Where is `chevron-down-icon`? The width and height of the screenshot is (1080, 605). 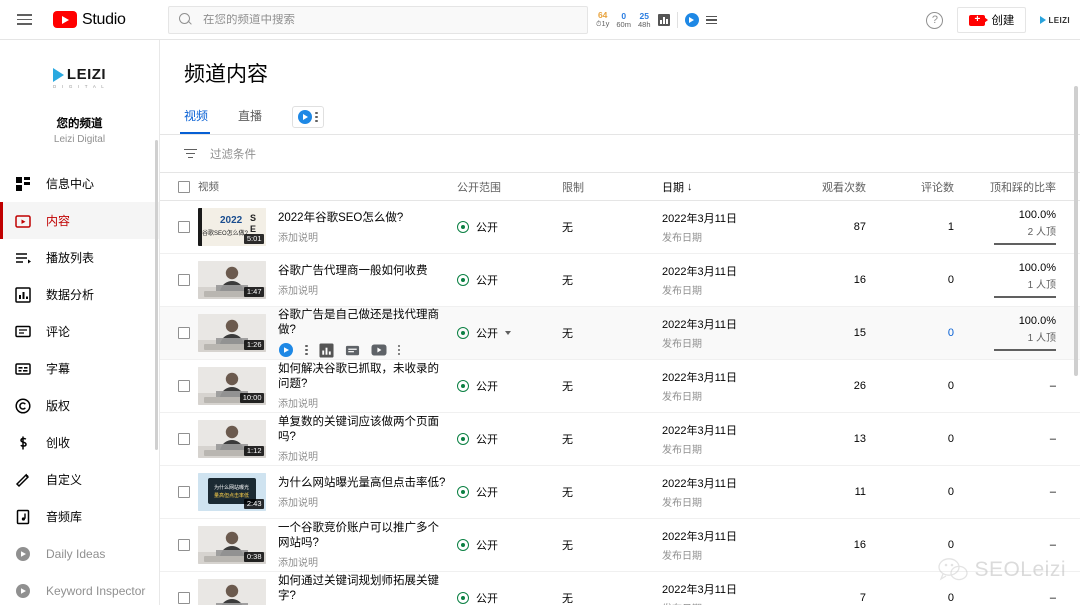
chevron-down-icon is located at coordinates (508, 333).